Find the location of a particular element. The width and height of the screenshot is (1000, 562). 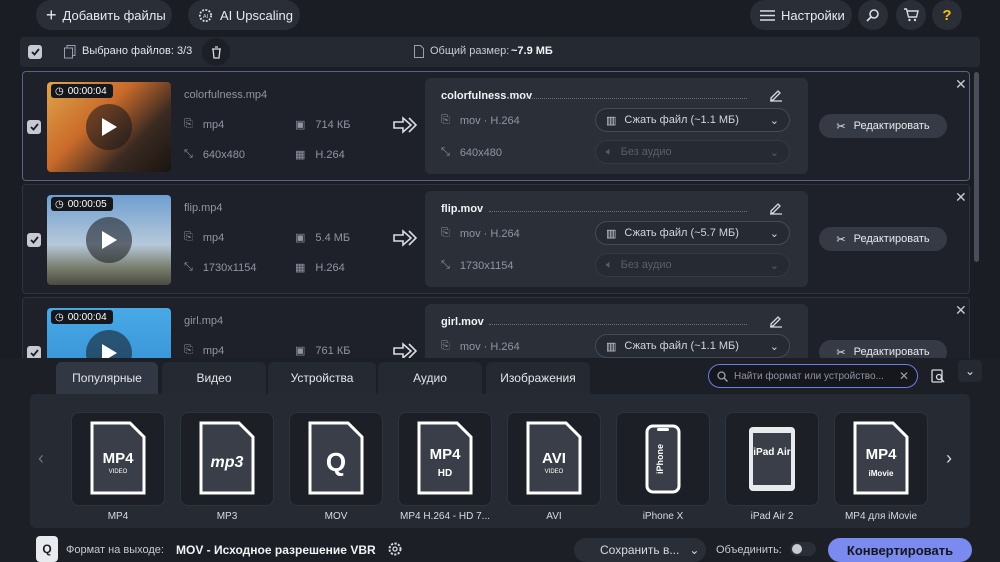

save-to-dropdown: Сохранить в... ⌄ is located at coordinates (640, 550).